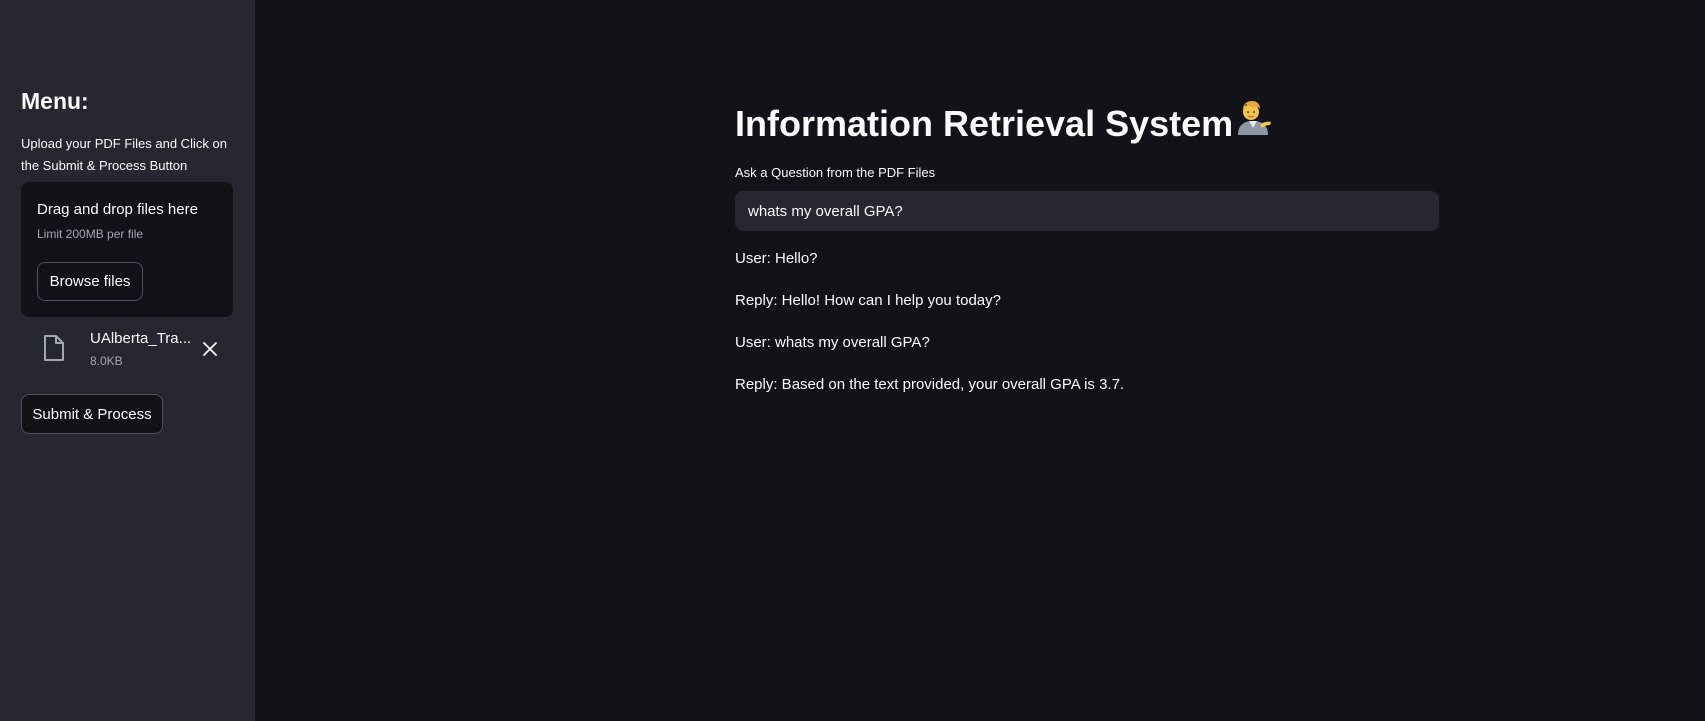 The image size is (1705, 721). What do you see at coordinates (106, 361) in the screenshot?
I see `file-size: 8.0KB` at bounding box center [106, 361].